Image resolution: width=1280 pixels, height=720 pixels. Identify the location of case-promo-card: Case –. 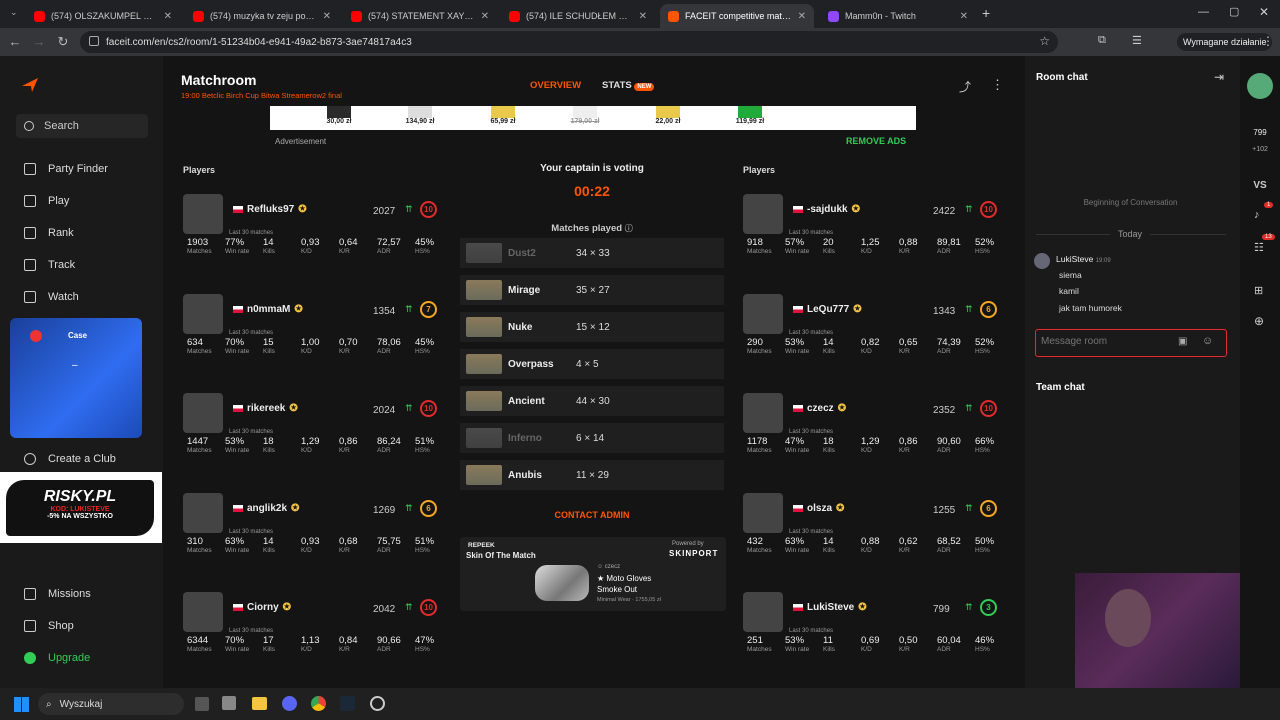
(76, 378).